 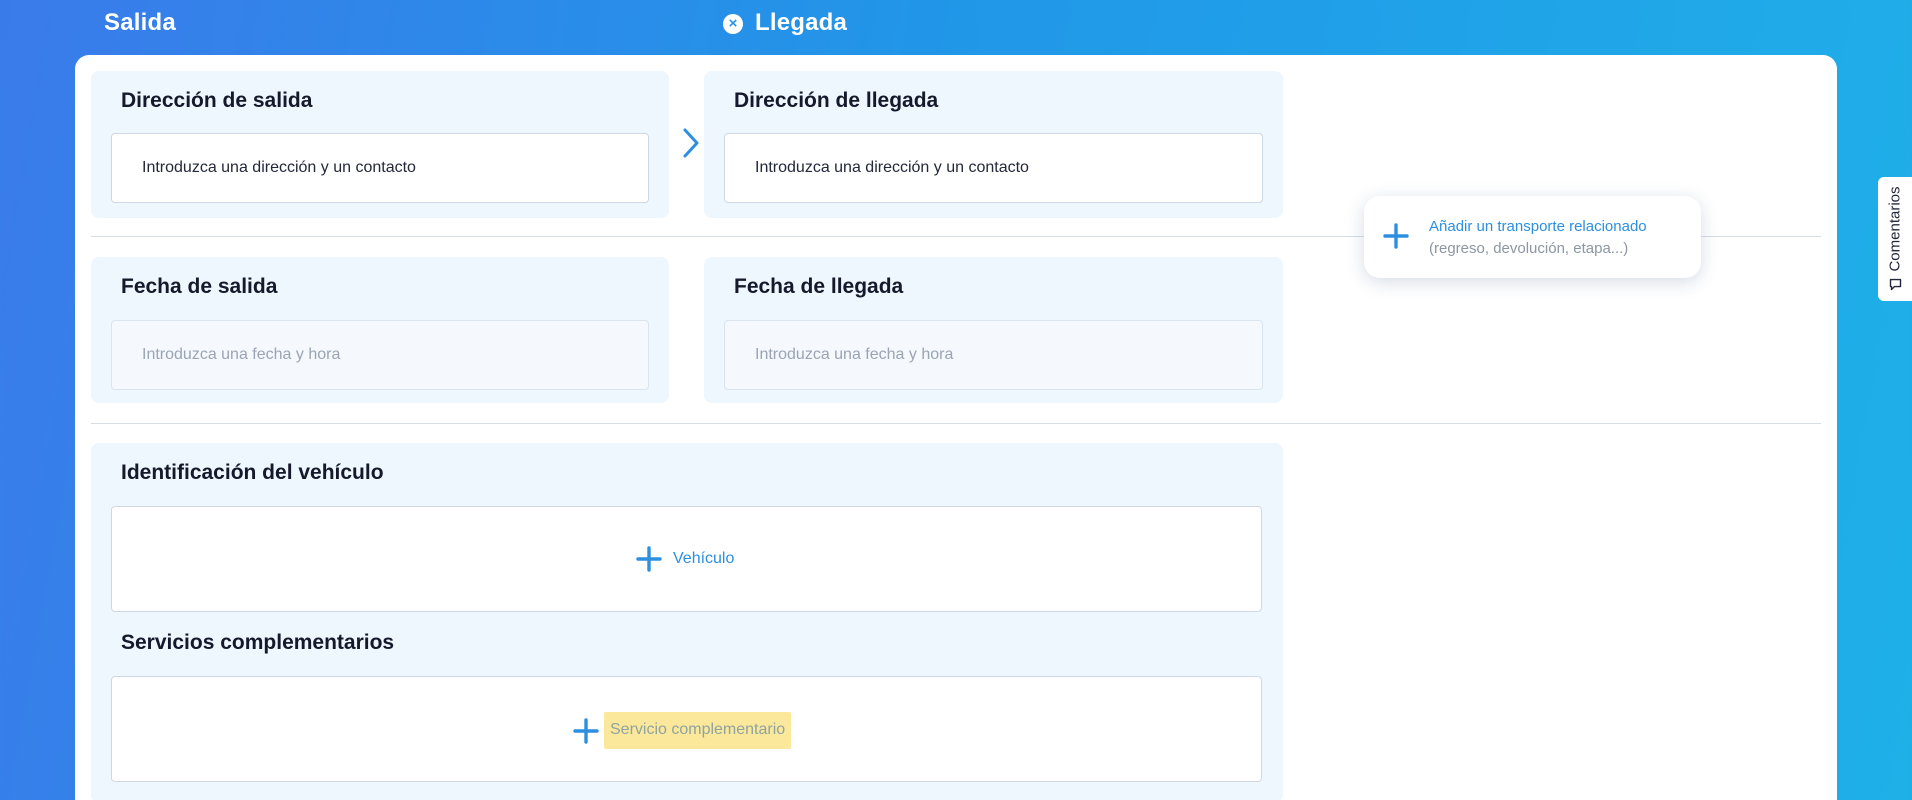 What do you see at coordinates (819, 286) in the screenshot?
I see `arrival-date-title: Fecha de llegada` at bounding box center [819, 286].